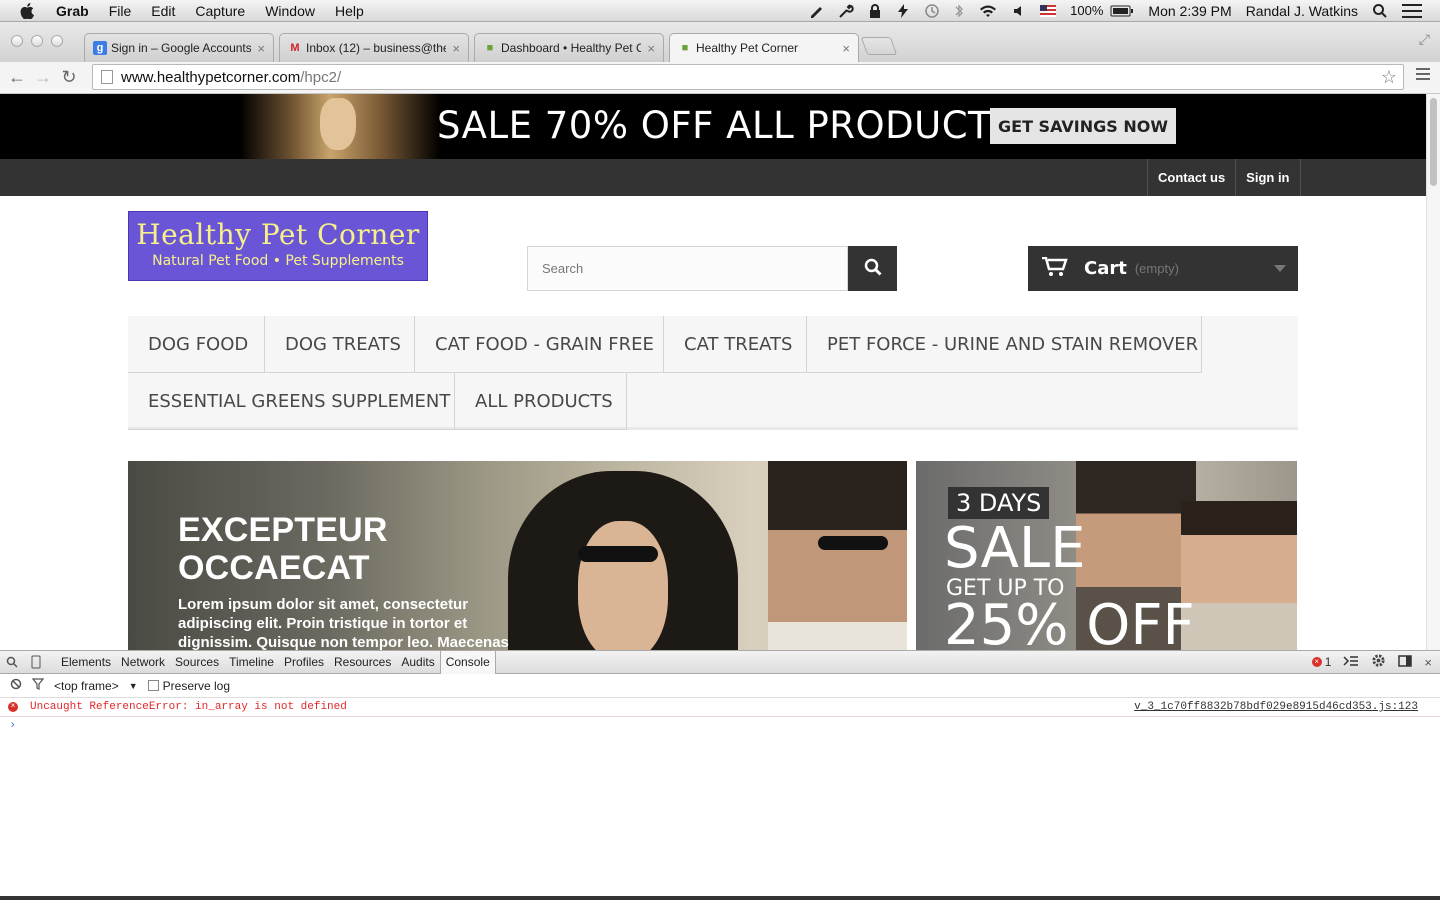 This screenshot has height=900, width=1440. Describe the element at coordinates (291, 401) in the screenshot. I see `category-essential-greens: ESSENTIAL GREENS SUPPLEMENT` at that location.